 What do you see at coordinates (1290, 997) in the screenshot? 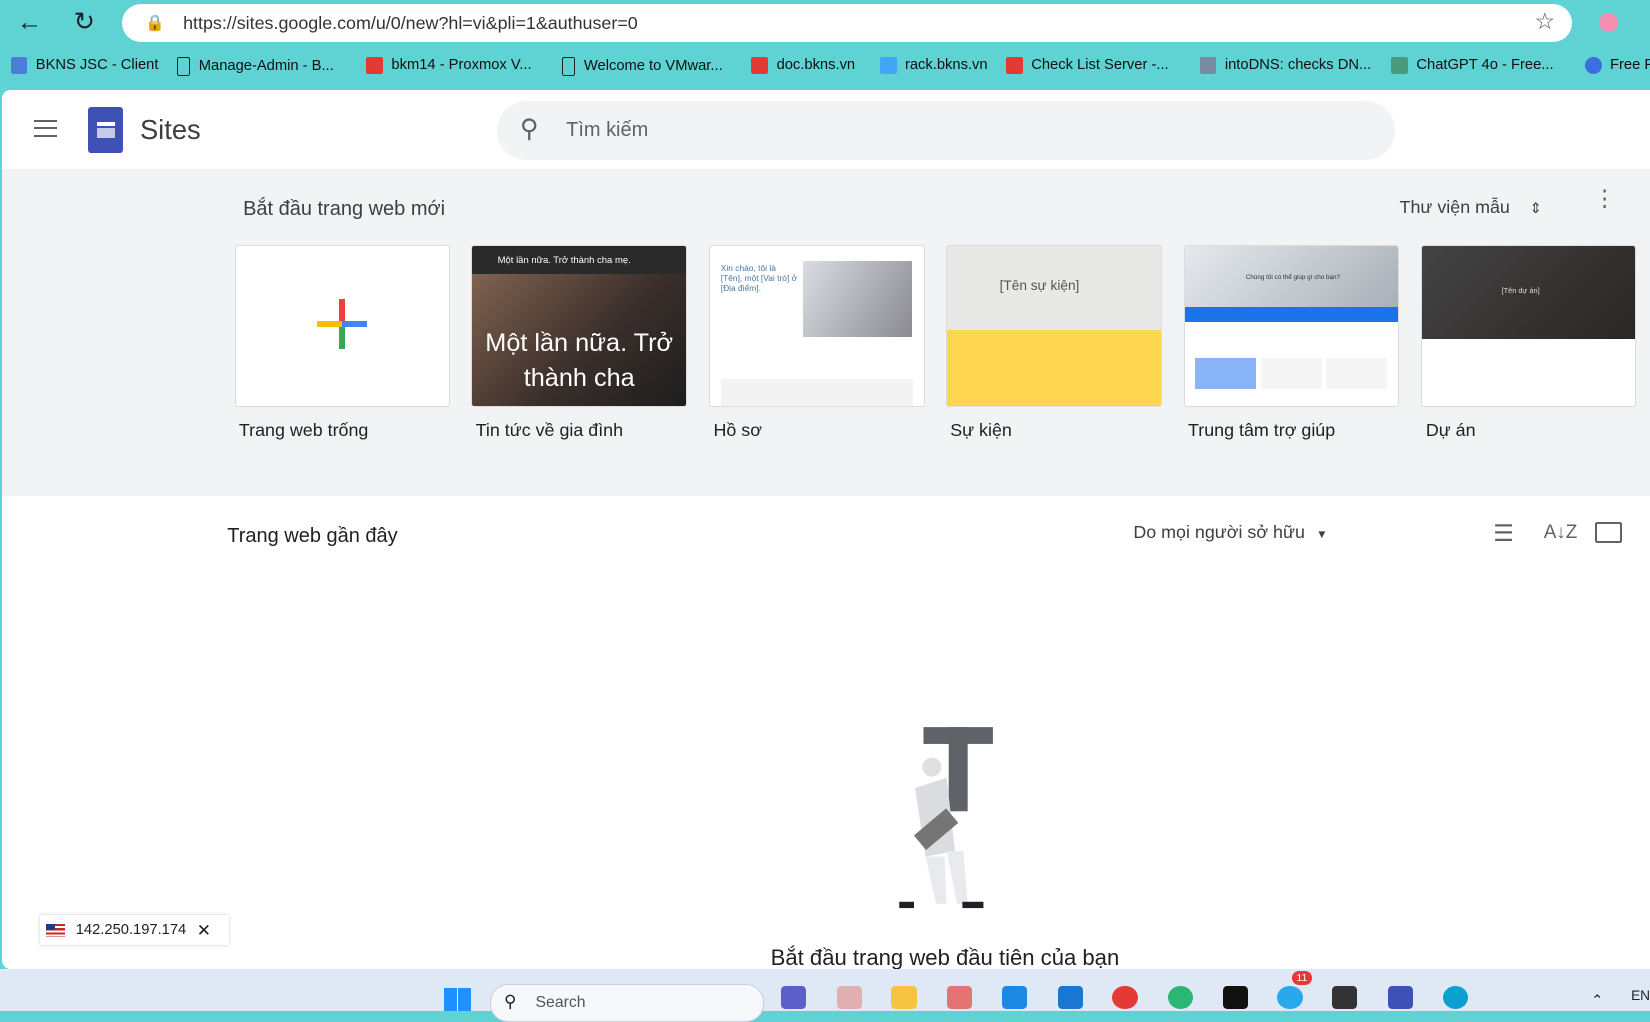
I see `telegram-icon` at bounding box center [1290, 997].